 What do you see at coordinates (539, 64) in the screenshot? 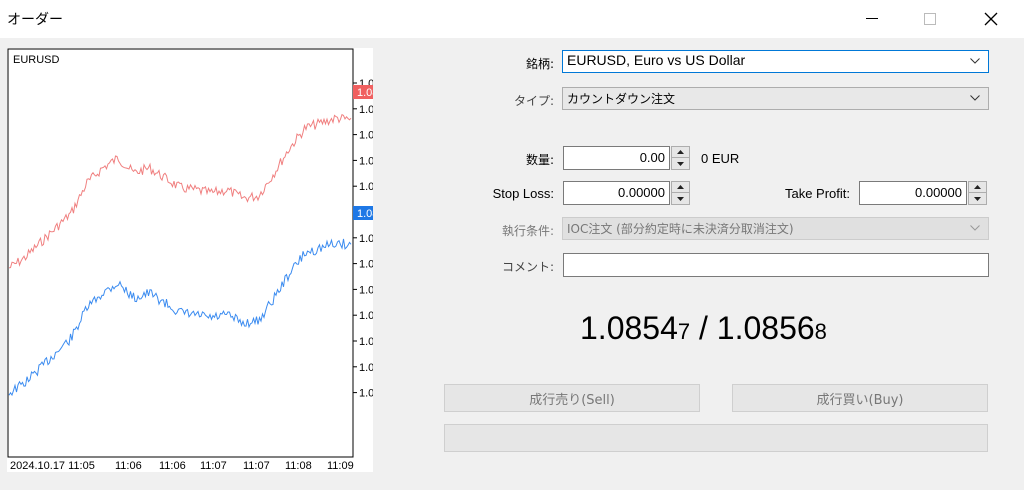
I see `symbol-label: 銘柄:` at bounding box center [539, 64].